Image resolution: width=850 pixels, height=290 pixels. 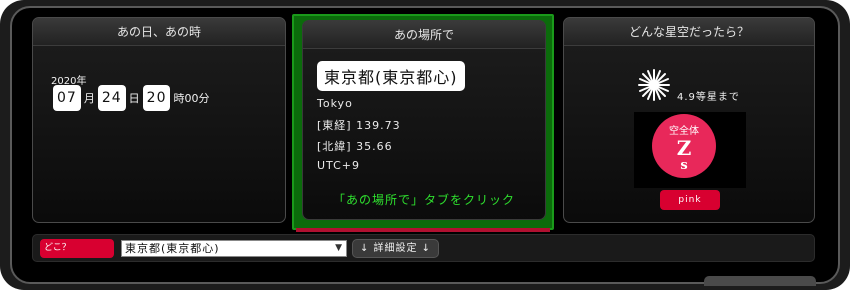 I want to click on sky-preview: 空全体 Z s, so click(x=690, y=150).